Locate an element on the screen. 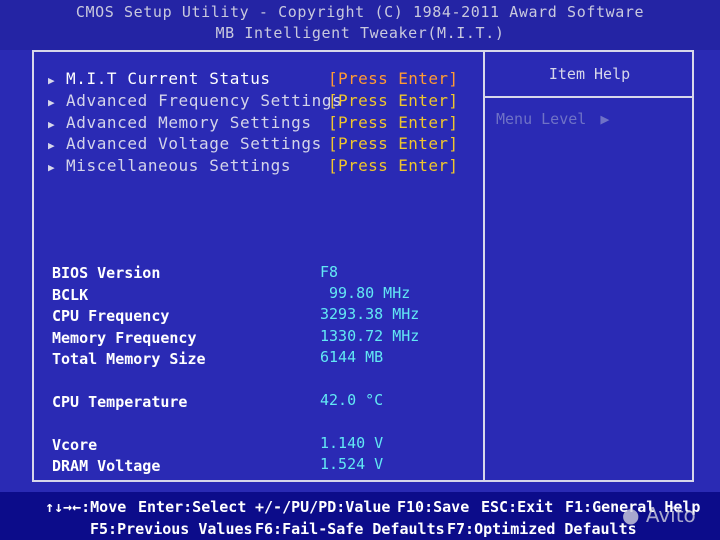  cpu-frequency-label: CPU Frequency is located at coordinates (111, 316).